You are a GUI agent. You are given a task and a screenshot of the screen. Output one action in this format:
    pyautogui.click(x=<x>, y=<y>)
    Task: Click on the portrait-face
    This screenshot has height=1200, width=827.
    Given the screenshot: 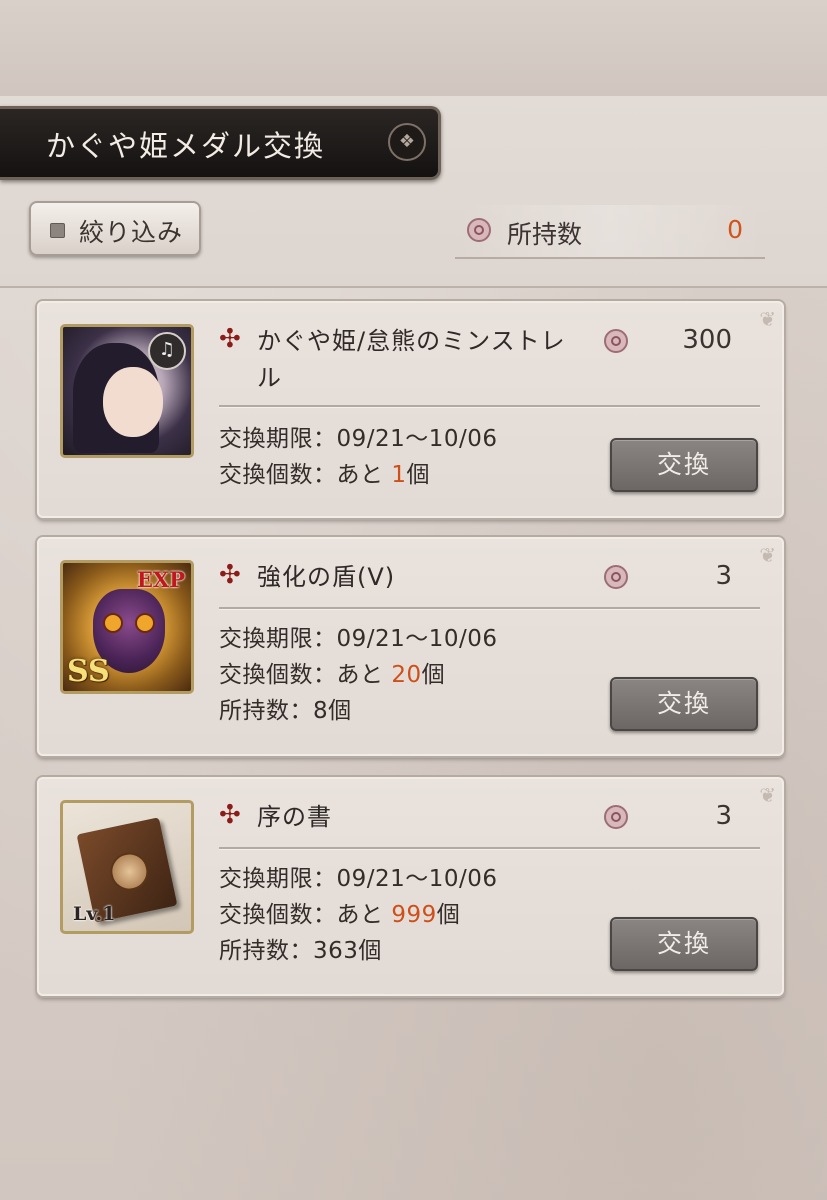 What is the action you would take?
    pyautogui.click(x=133, y=402)
    